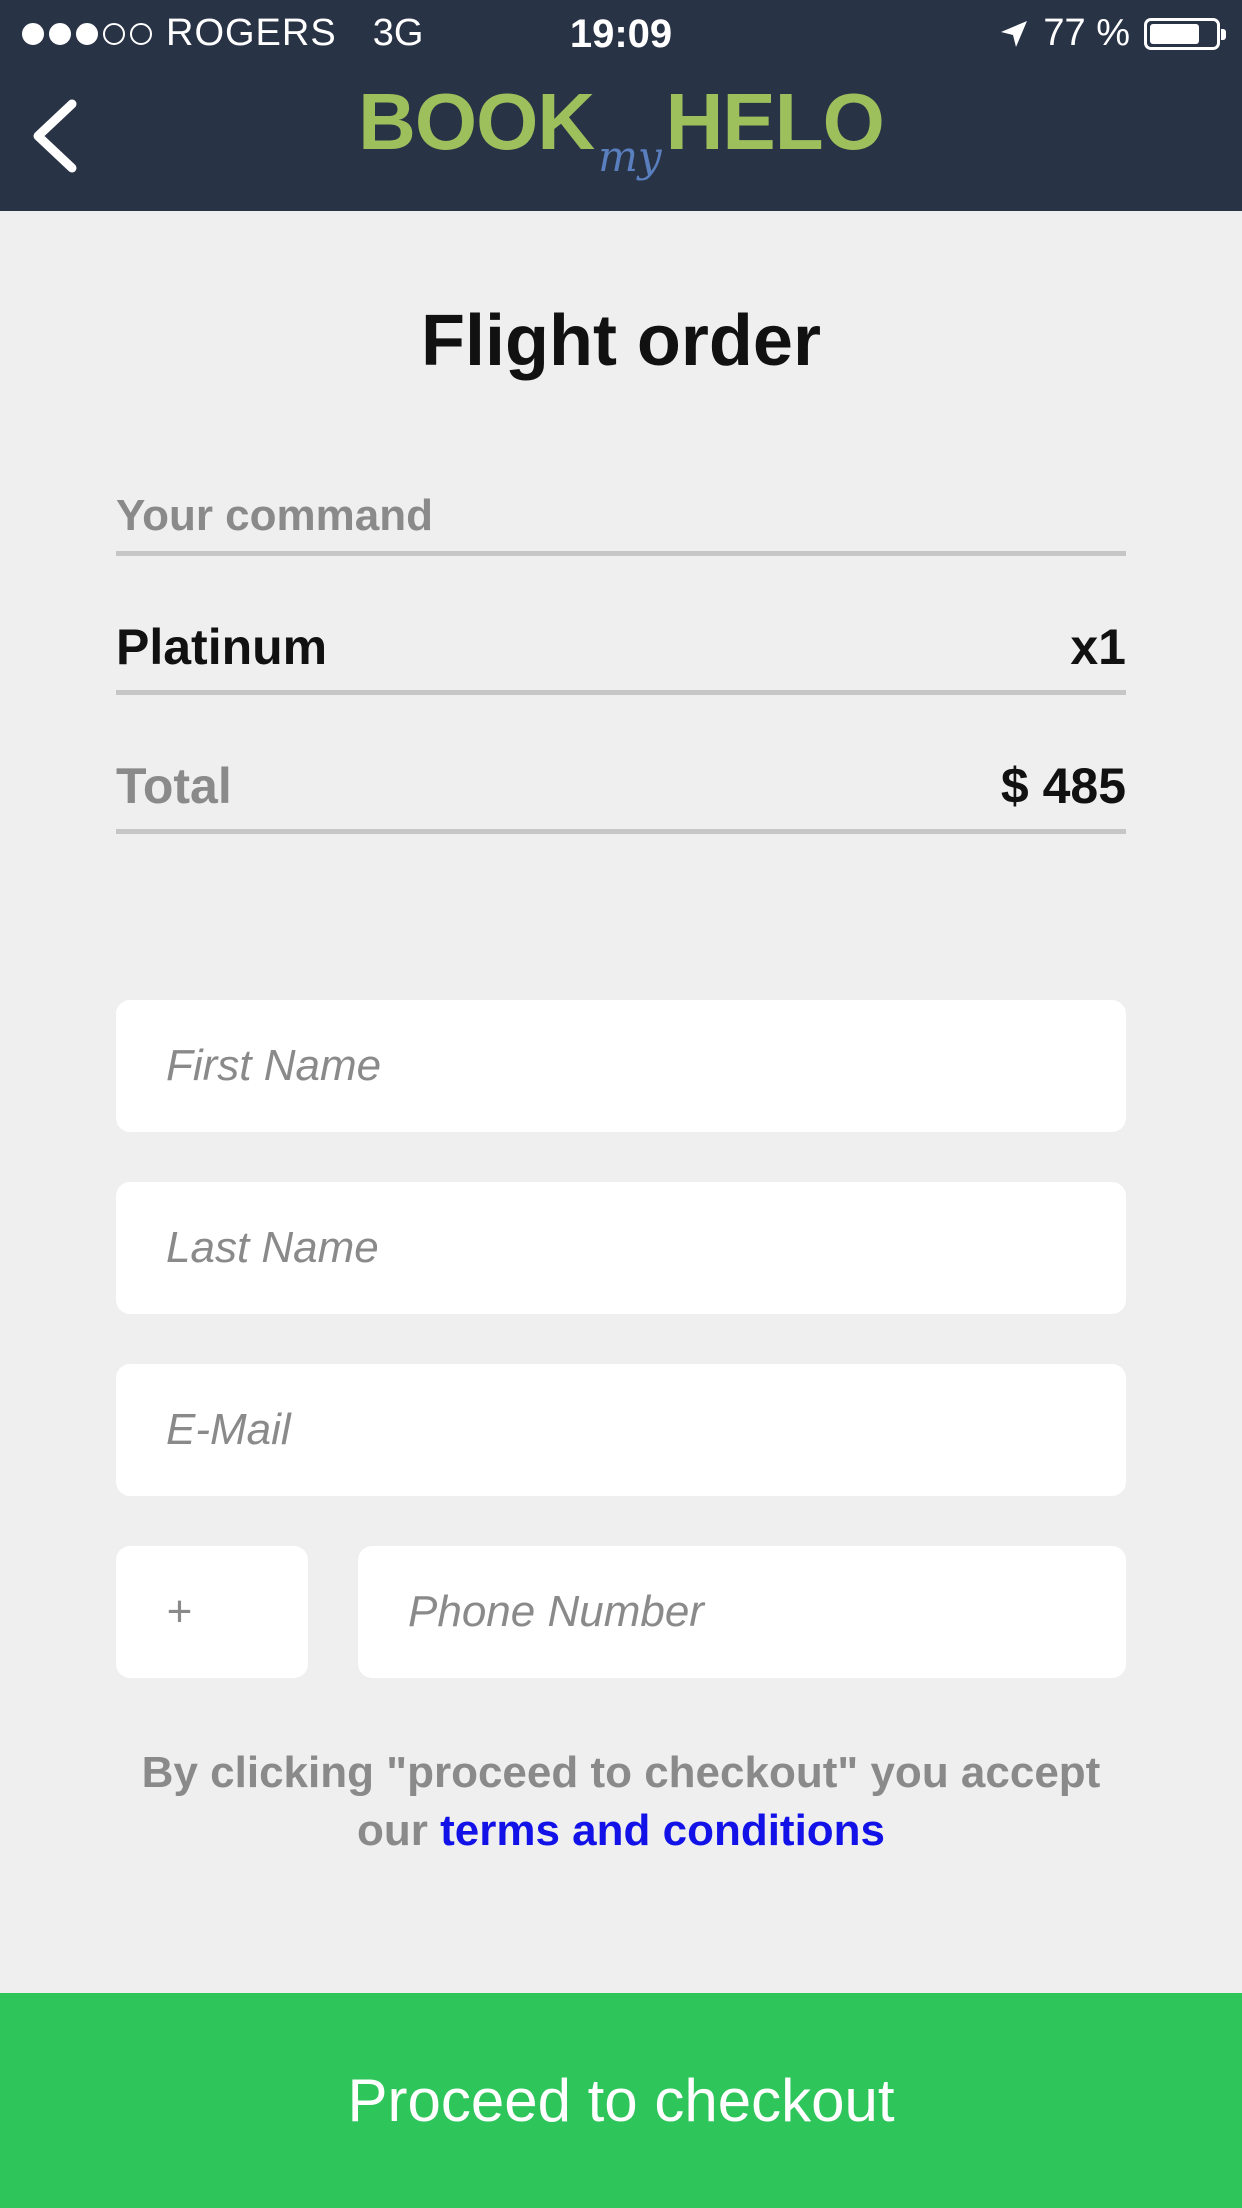 Image resolution: width=1242 pixels, height=2208 pixels. What do you see at coordinates (621, 1248) in the screenshot?
I see `last-name-input` at bounding box center [621, 1248].